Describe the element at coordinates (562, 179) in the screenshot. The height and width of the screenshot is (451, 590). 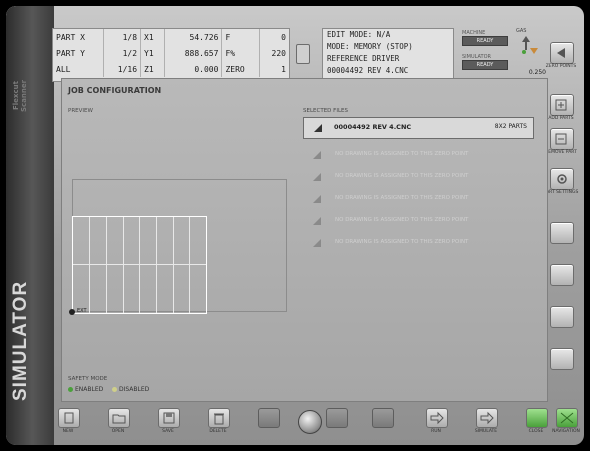
I see `part-settings-button` at that location.